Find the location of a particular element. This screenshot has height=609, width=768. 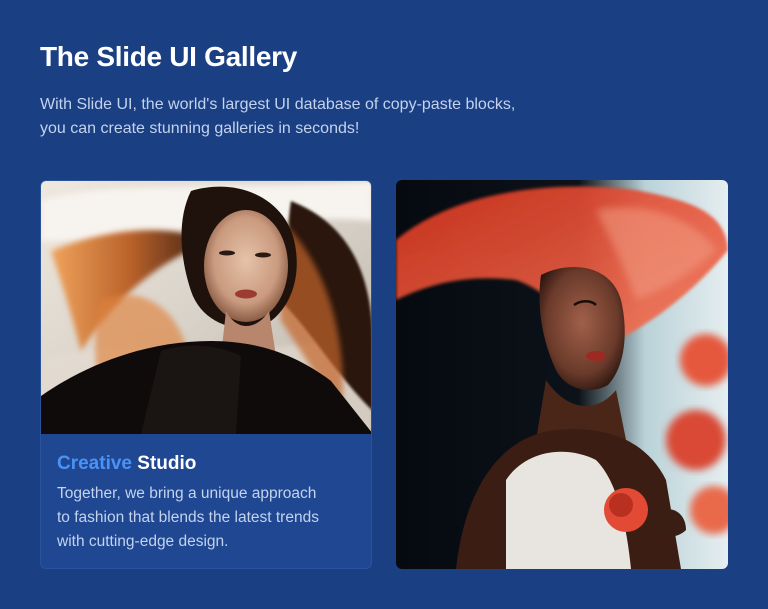

card-text-line-1: Together, we bring a unique approach is located at coordinates (187, 493).